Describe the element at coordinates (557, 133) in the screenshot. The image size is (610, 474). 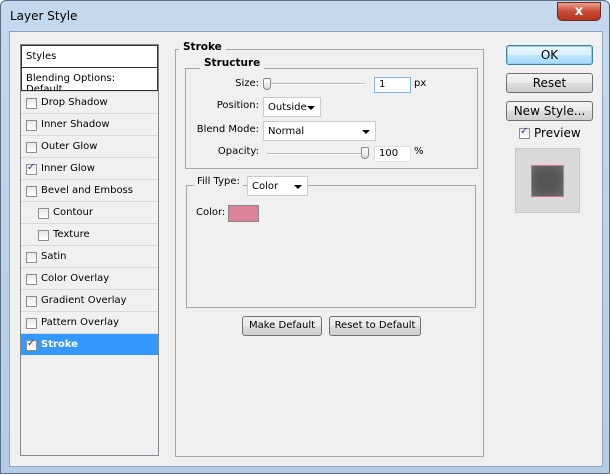
I see `preview-label: Preview` at that location.